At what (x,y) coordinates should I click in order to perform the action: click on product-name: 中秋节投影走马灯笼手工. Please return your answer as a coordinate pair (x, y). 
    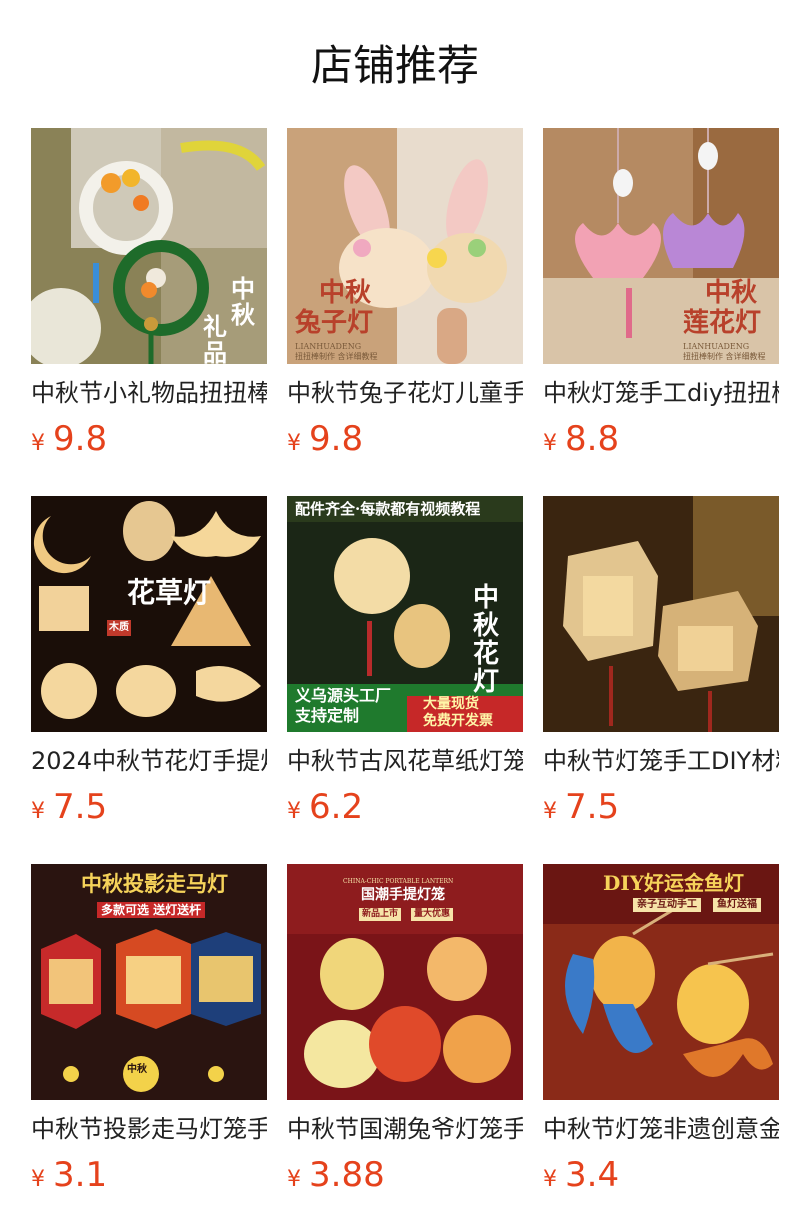
    Looking at the image, I should click on (149, 1129).